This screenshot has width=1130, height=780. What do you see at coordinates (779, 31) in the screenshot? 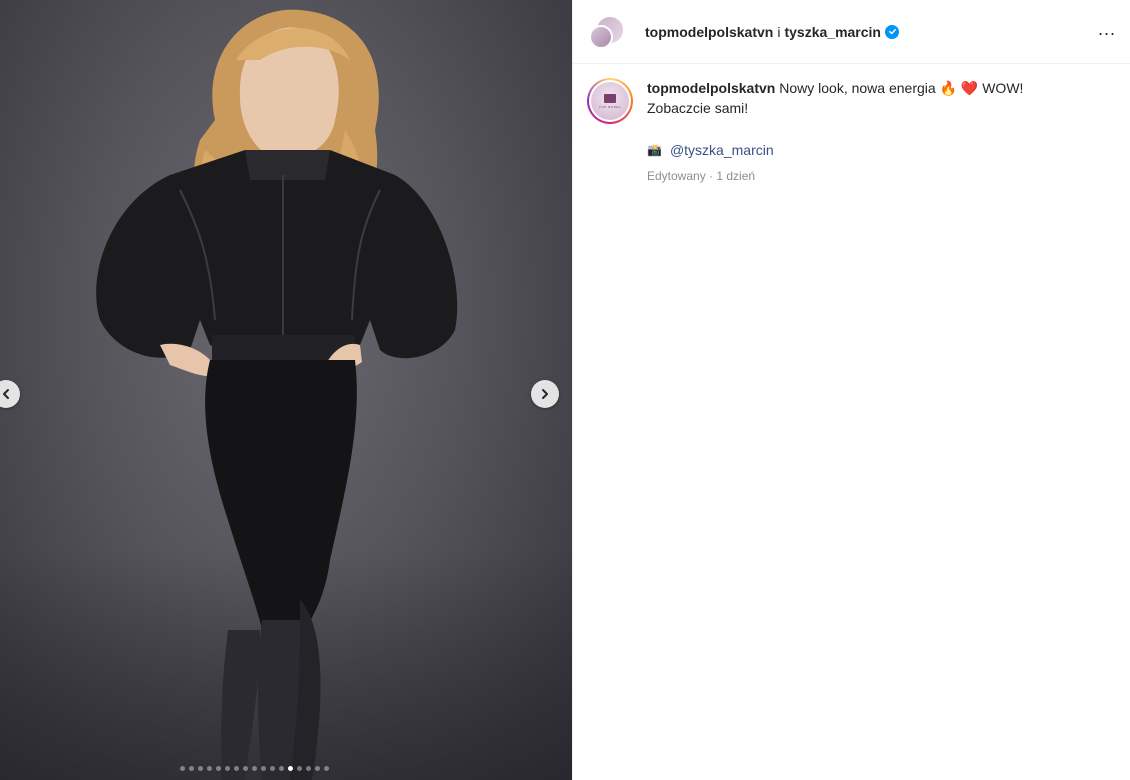
I see `authors-separator: i` at bounding box center [779, 31].